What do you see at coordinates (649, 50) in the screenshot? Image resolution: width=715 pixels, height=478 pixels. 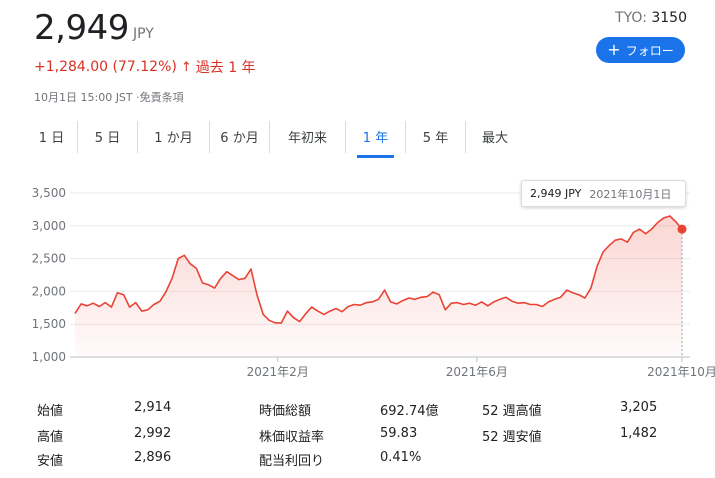 I see `follow-label: フォロー` at bounding box center [649, 50].